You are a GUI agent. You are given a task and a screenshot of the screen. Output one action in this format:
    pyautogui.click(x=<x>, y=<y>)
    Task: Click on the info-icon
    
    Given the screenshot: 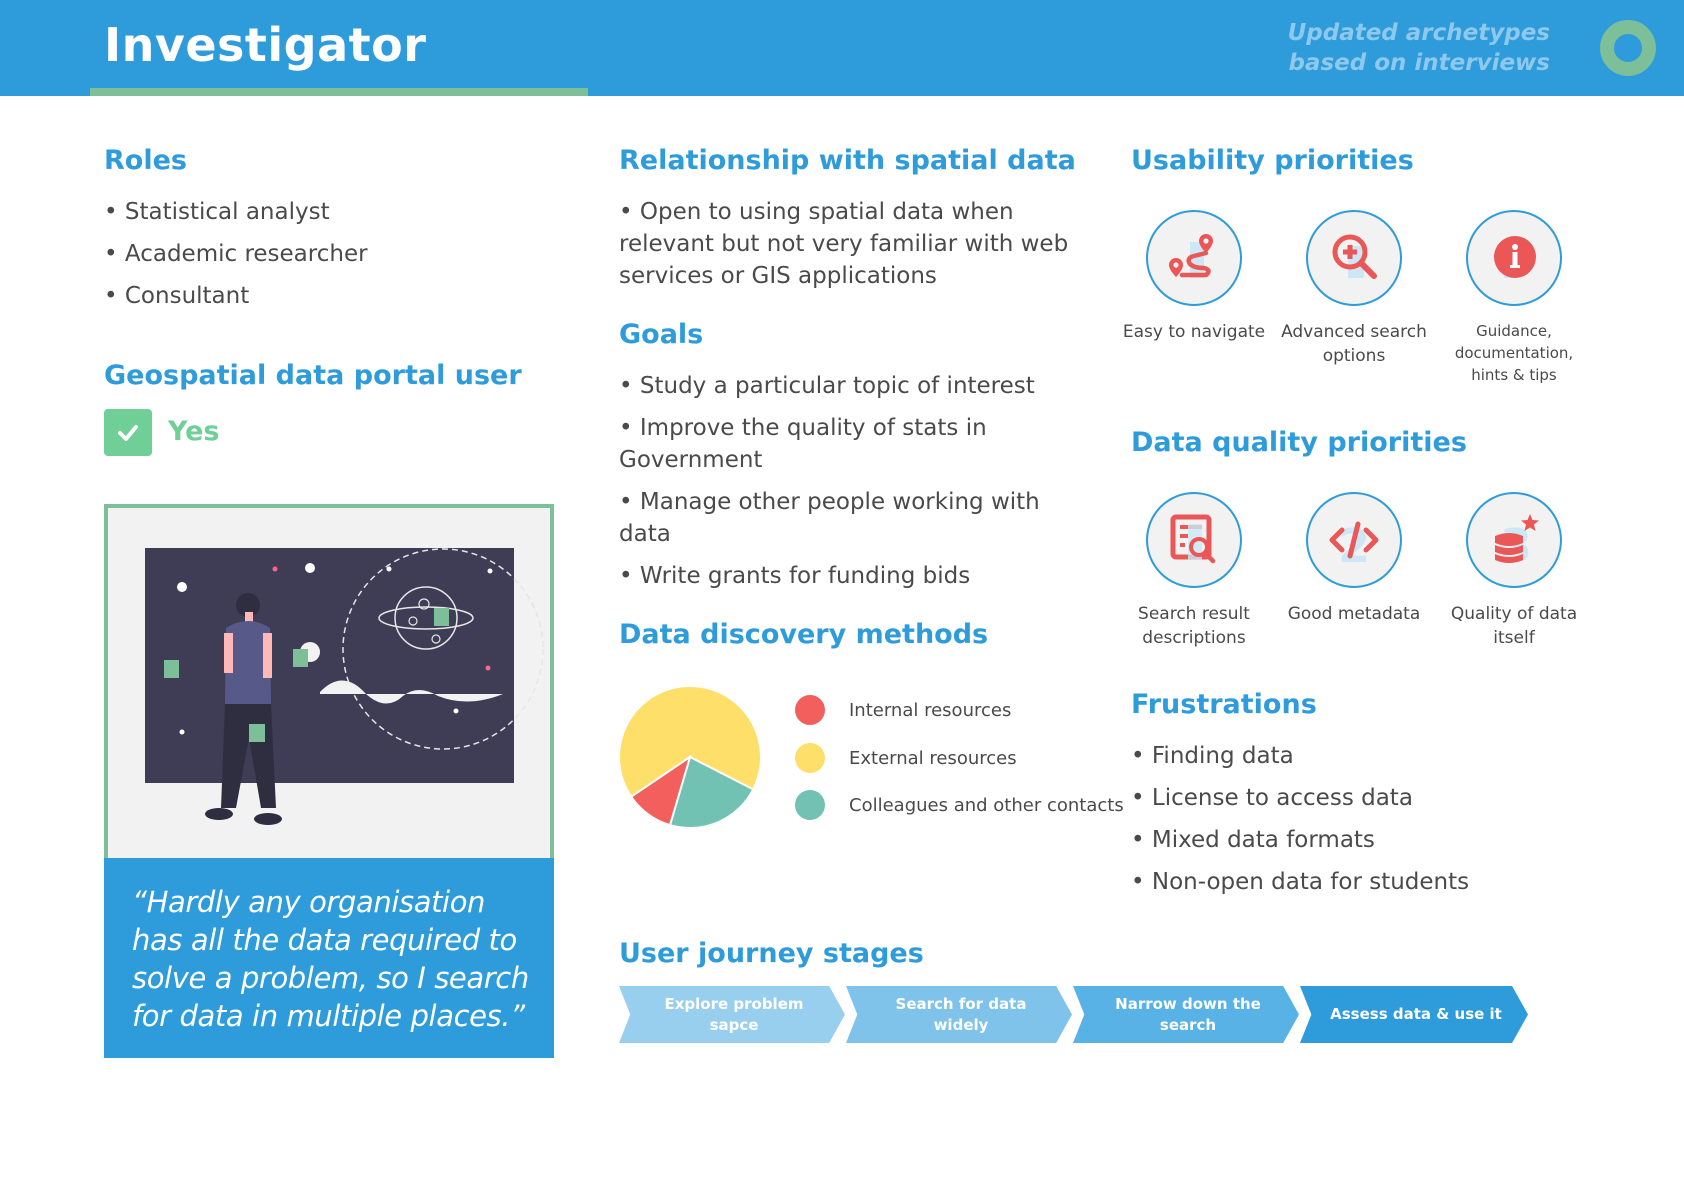 What is the action you would take?
    pyautogui.click(x=1515, y=257)
    